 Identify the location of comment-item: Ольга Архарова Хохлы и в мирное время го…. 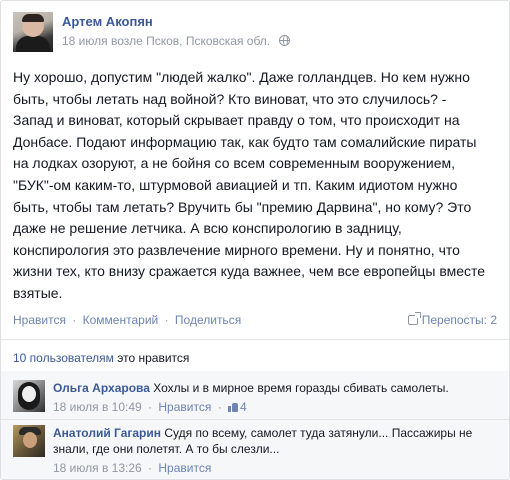
(257, 400).